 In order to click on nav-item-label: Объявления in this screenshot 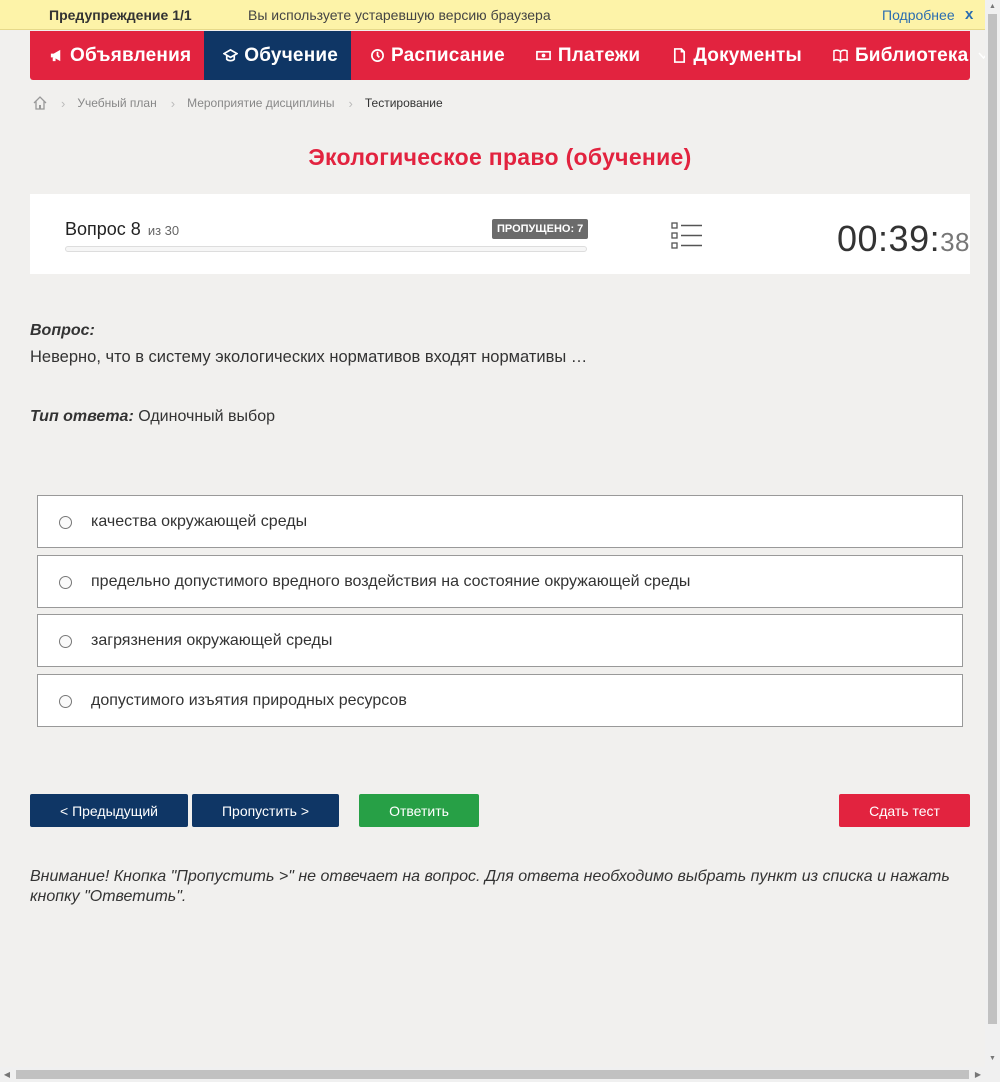, I will do `click(131, 55)`.